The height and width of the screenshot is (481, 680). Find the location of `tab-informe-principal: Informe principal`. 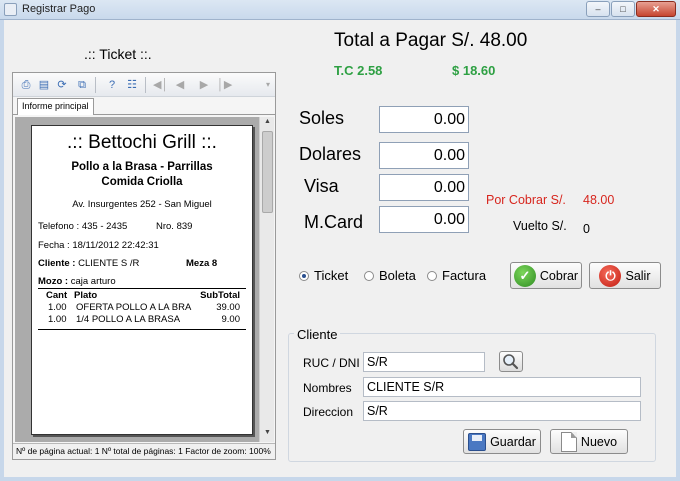

tab-informe-principal: Informe principal is located at coordinates (55, 106).